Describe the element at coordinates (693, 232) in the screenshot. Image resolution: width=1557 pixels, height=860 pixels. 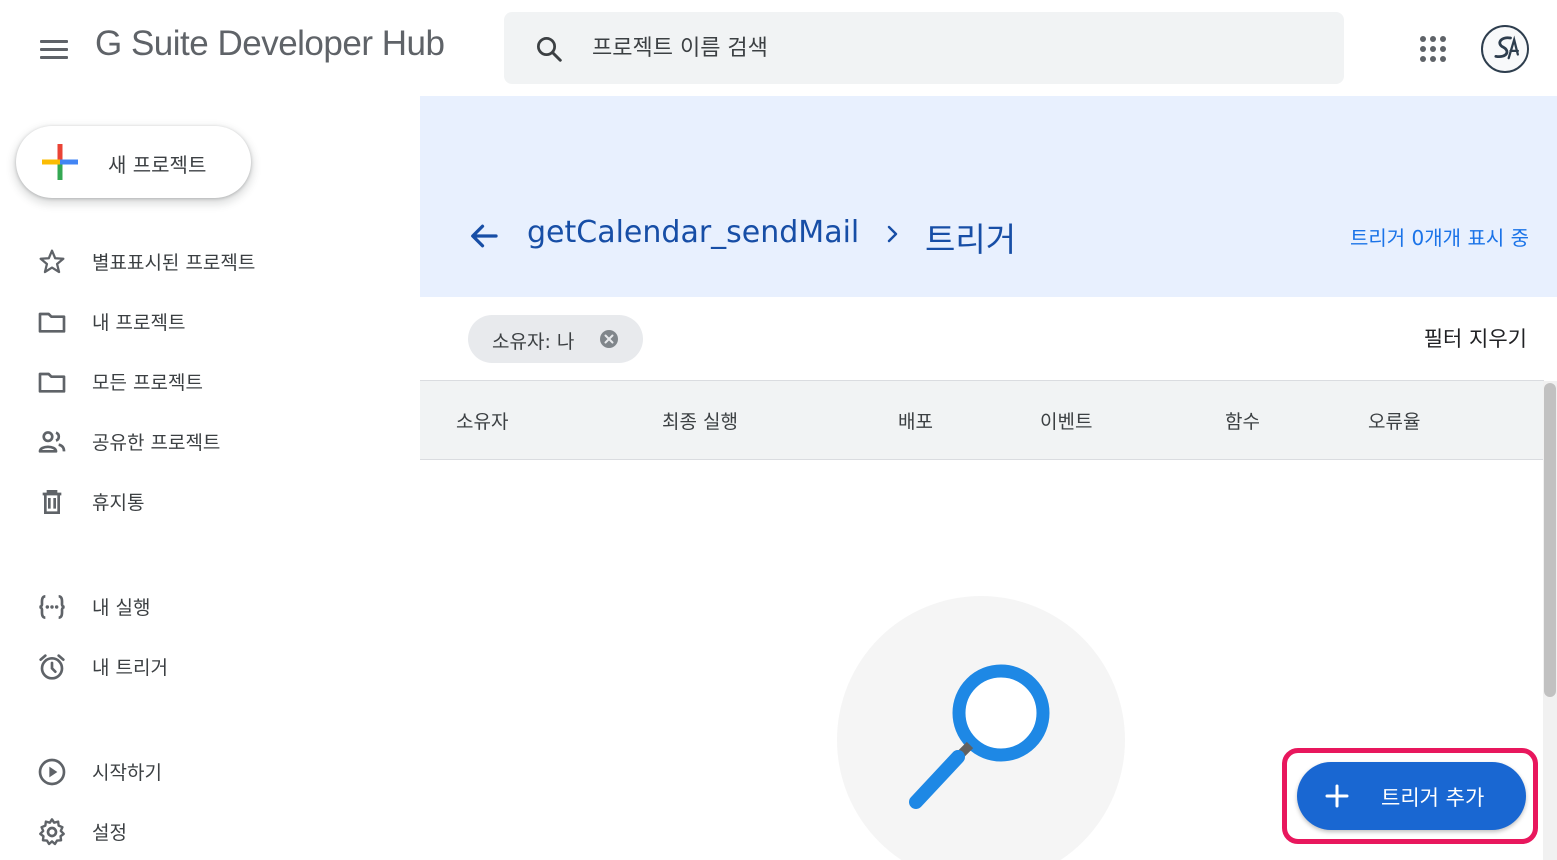
I see `breadcrumb-project-link: getCalendar_sendMail` at that location.